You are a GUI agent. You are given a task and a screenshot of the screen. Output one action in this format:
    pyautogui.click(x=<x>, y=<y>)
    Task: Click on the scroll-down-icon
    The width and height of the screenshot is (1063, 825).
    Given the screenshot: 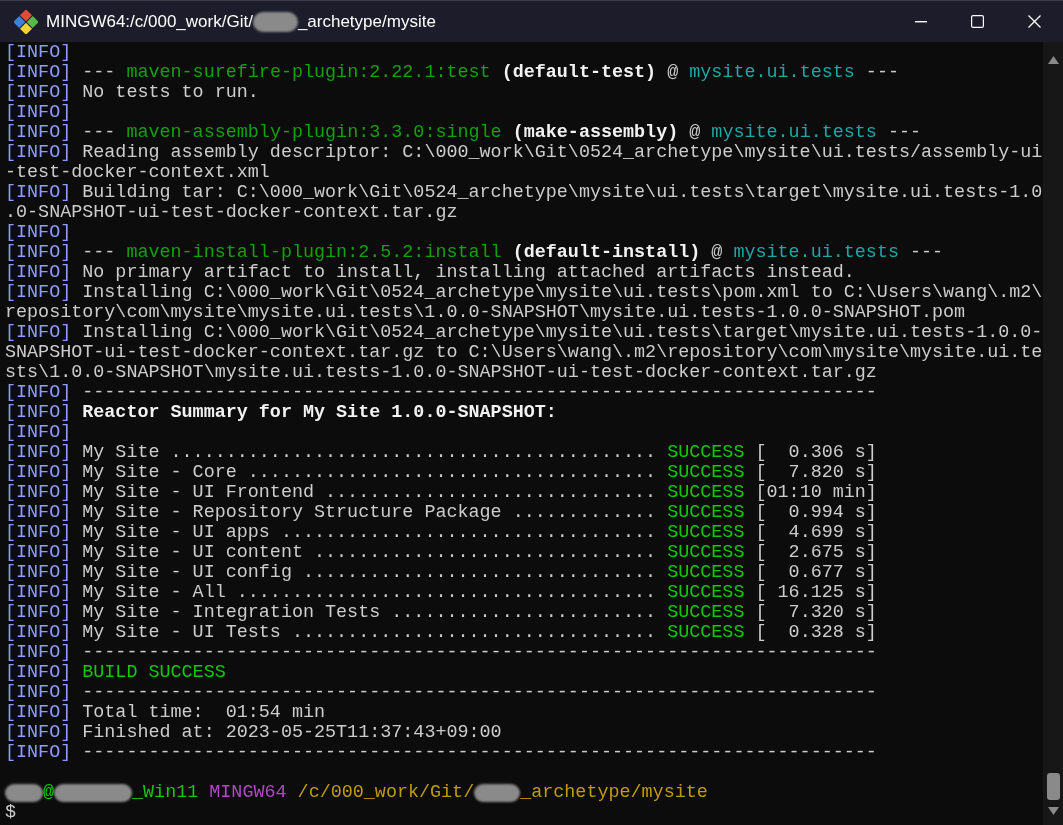 What is the action you would take?
    pyautogui.click(x=1053, y=811)
    